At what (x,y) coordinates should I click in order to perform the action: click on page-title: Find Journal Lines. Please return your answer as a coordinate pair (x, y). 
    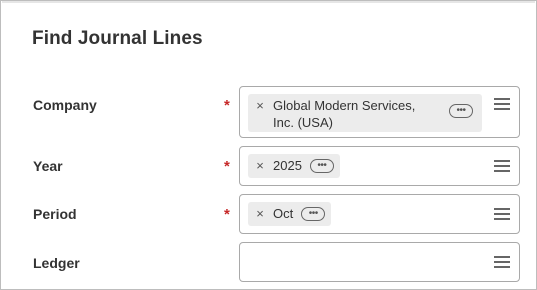
    Looking at the image, I should click on (117, 38).